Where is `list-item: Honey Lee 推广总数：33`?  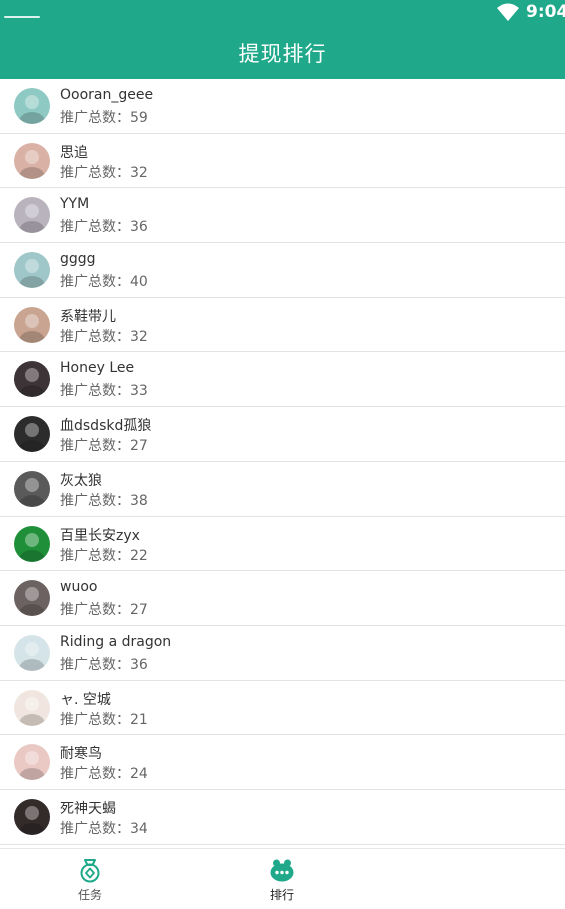 list-item: Honey Lee 推广总数：33 is located at coordinates (282, 380).